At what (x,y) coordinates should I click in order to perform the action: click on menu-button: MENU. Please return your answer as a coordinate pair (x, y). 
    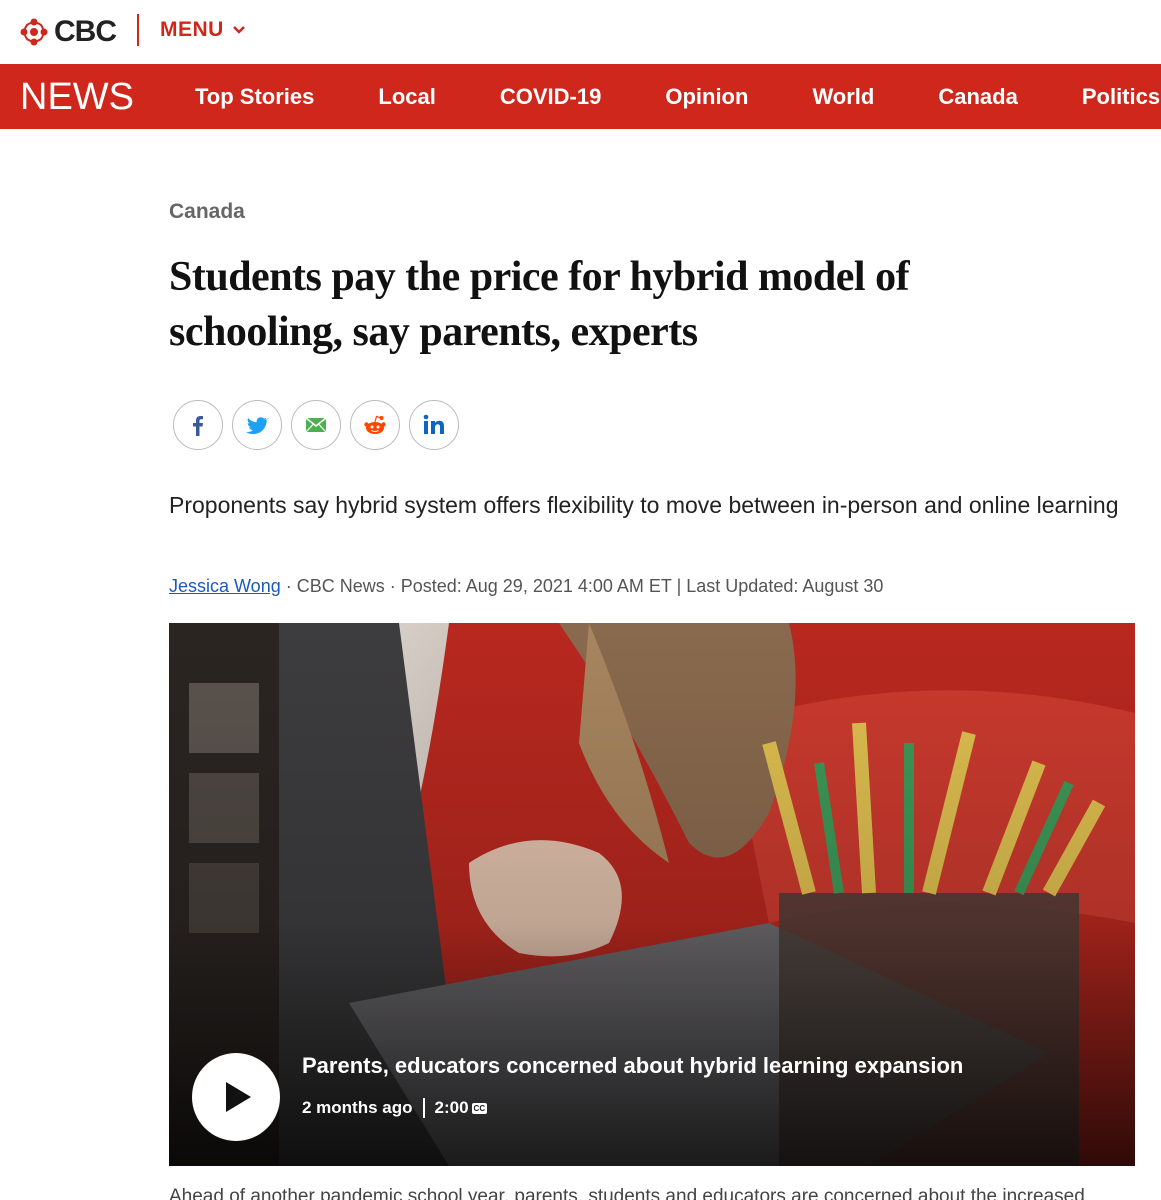
    Looking at the image, I should click on (203, 30).